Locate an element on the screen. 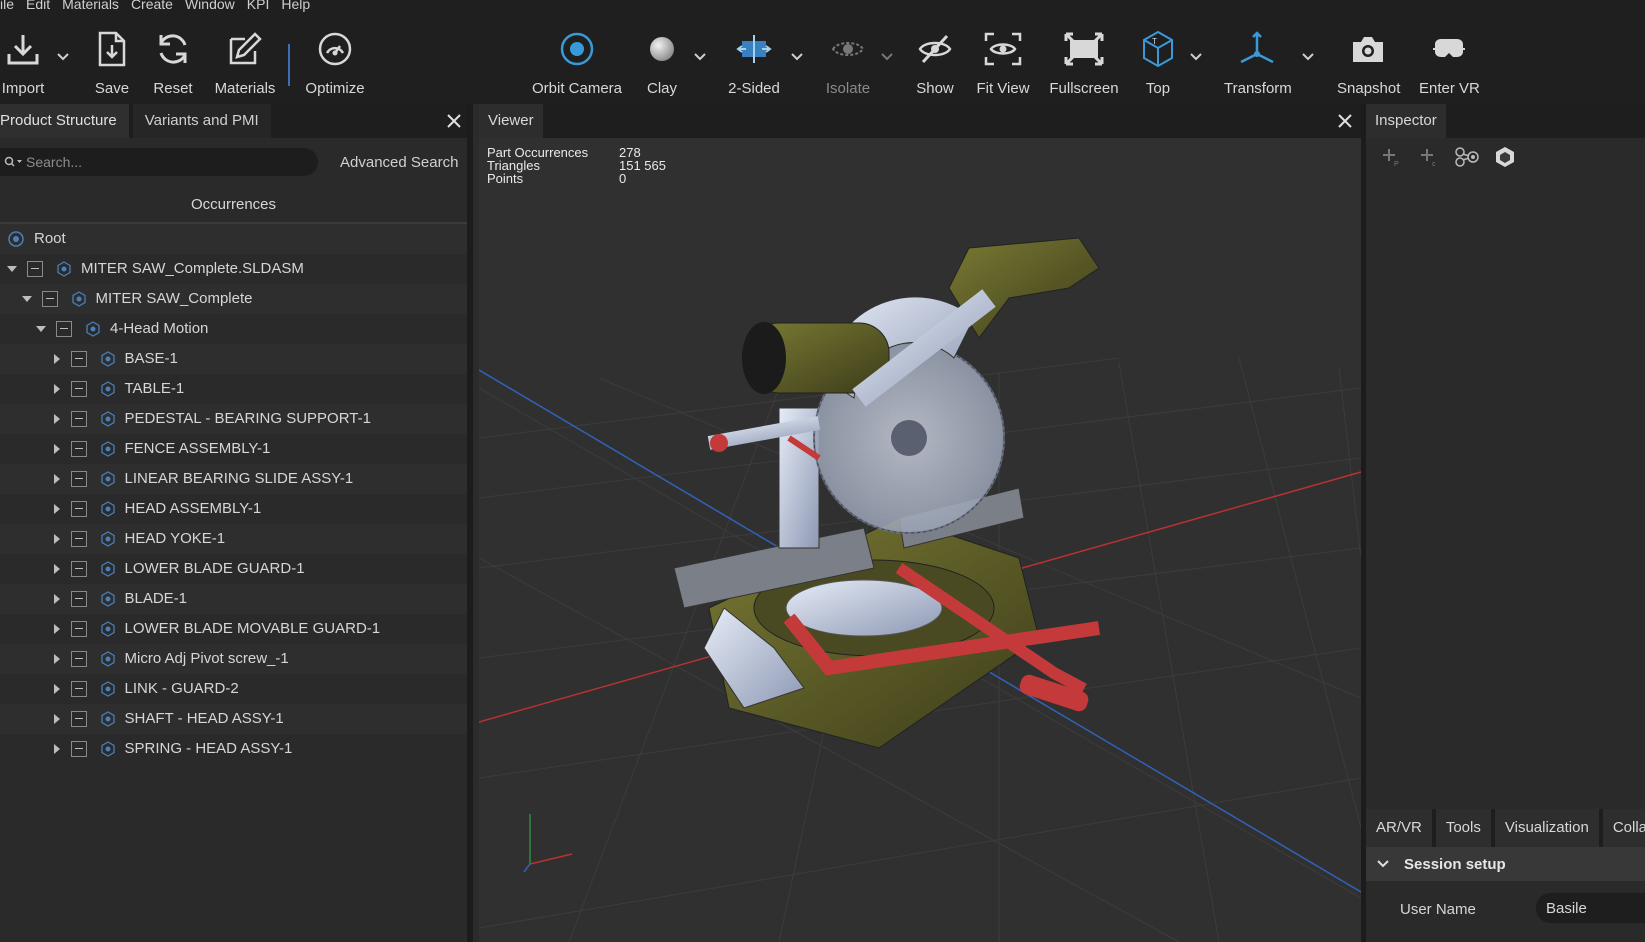 Image resolution: width=1645 pixels, height=942 pixels. import-dropdown-icon is located at coordinates (63, 56).